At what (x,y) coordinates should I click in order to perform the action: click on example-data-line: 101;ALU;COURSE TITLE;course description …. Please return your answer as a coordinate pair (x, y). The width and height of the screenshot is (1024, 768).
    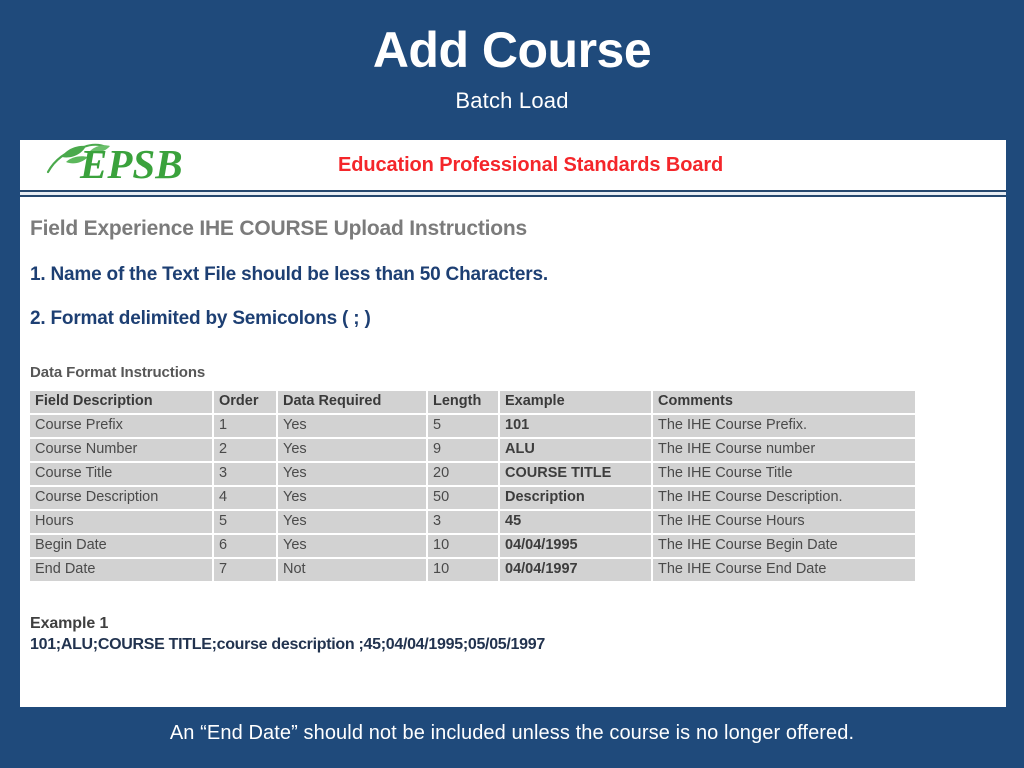
    Looking at the image, I should click on (287, 644).